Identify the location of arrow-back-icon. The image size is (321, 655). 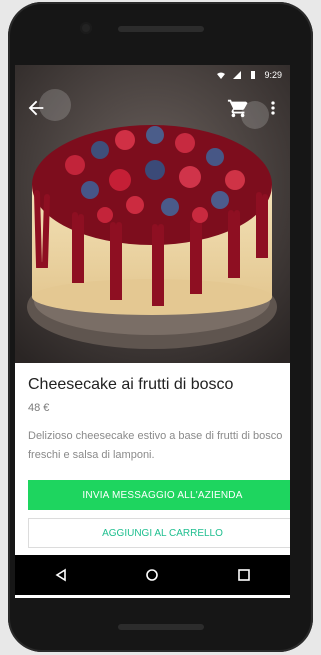
(36, 108).